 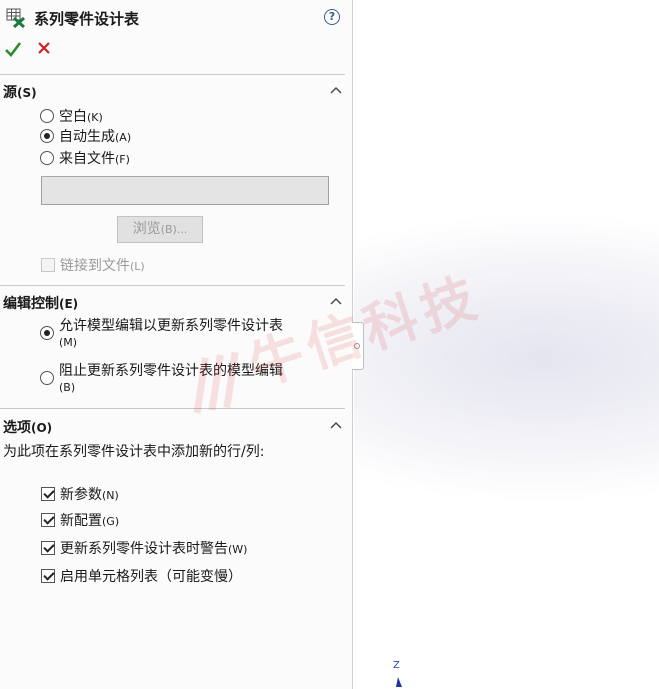 What do you see at coordinates (332, 17) in the screenshot?
I see `help-icon: ?` at bounding box center [332, 17].